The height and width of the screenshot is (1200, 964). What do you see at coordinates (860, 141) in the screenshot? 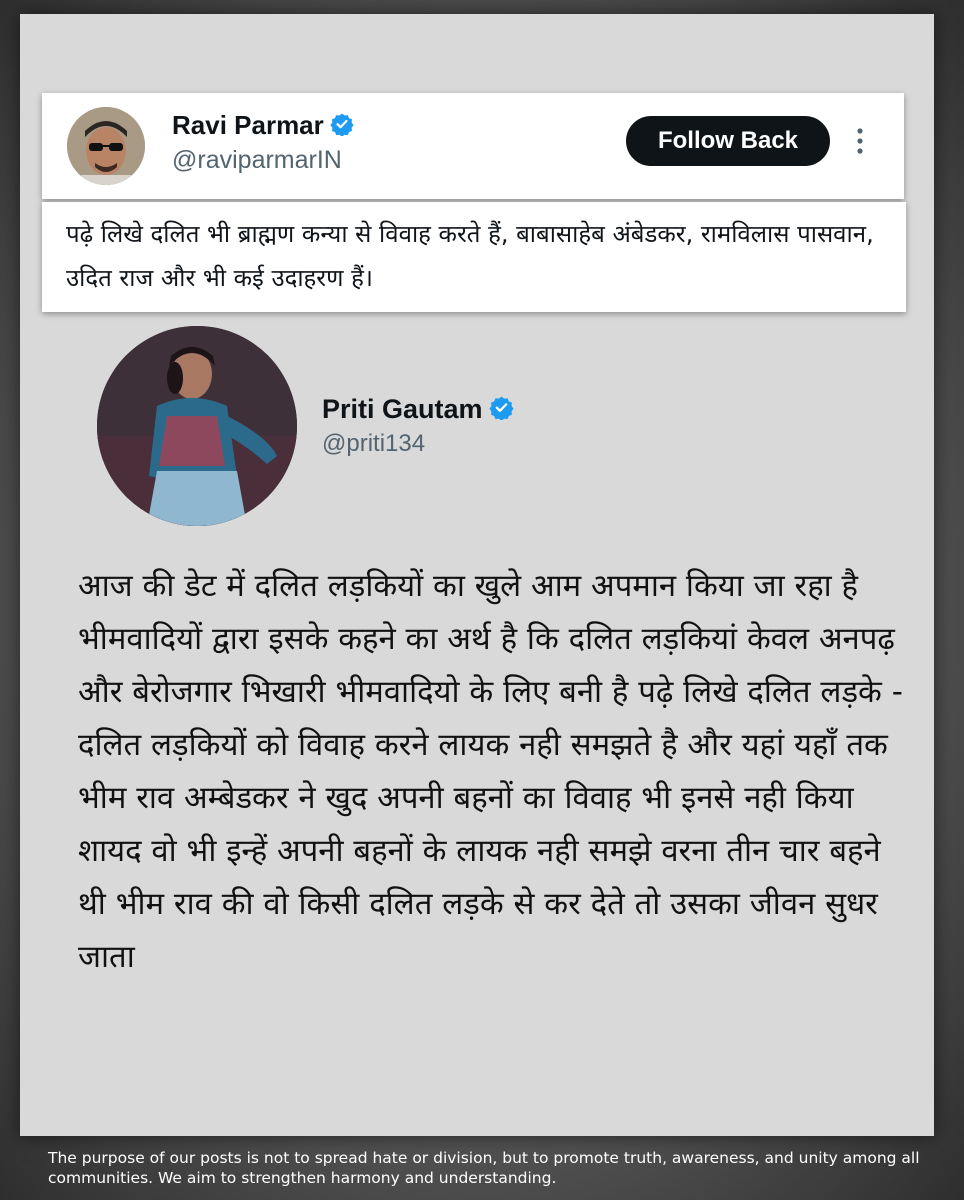
I see `more-vertical-icon` at bounding box center [860, 141].